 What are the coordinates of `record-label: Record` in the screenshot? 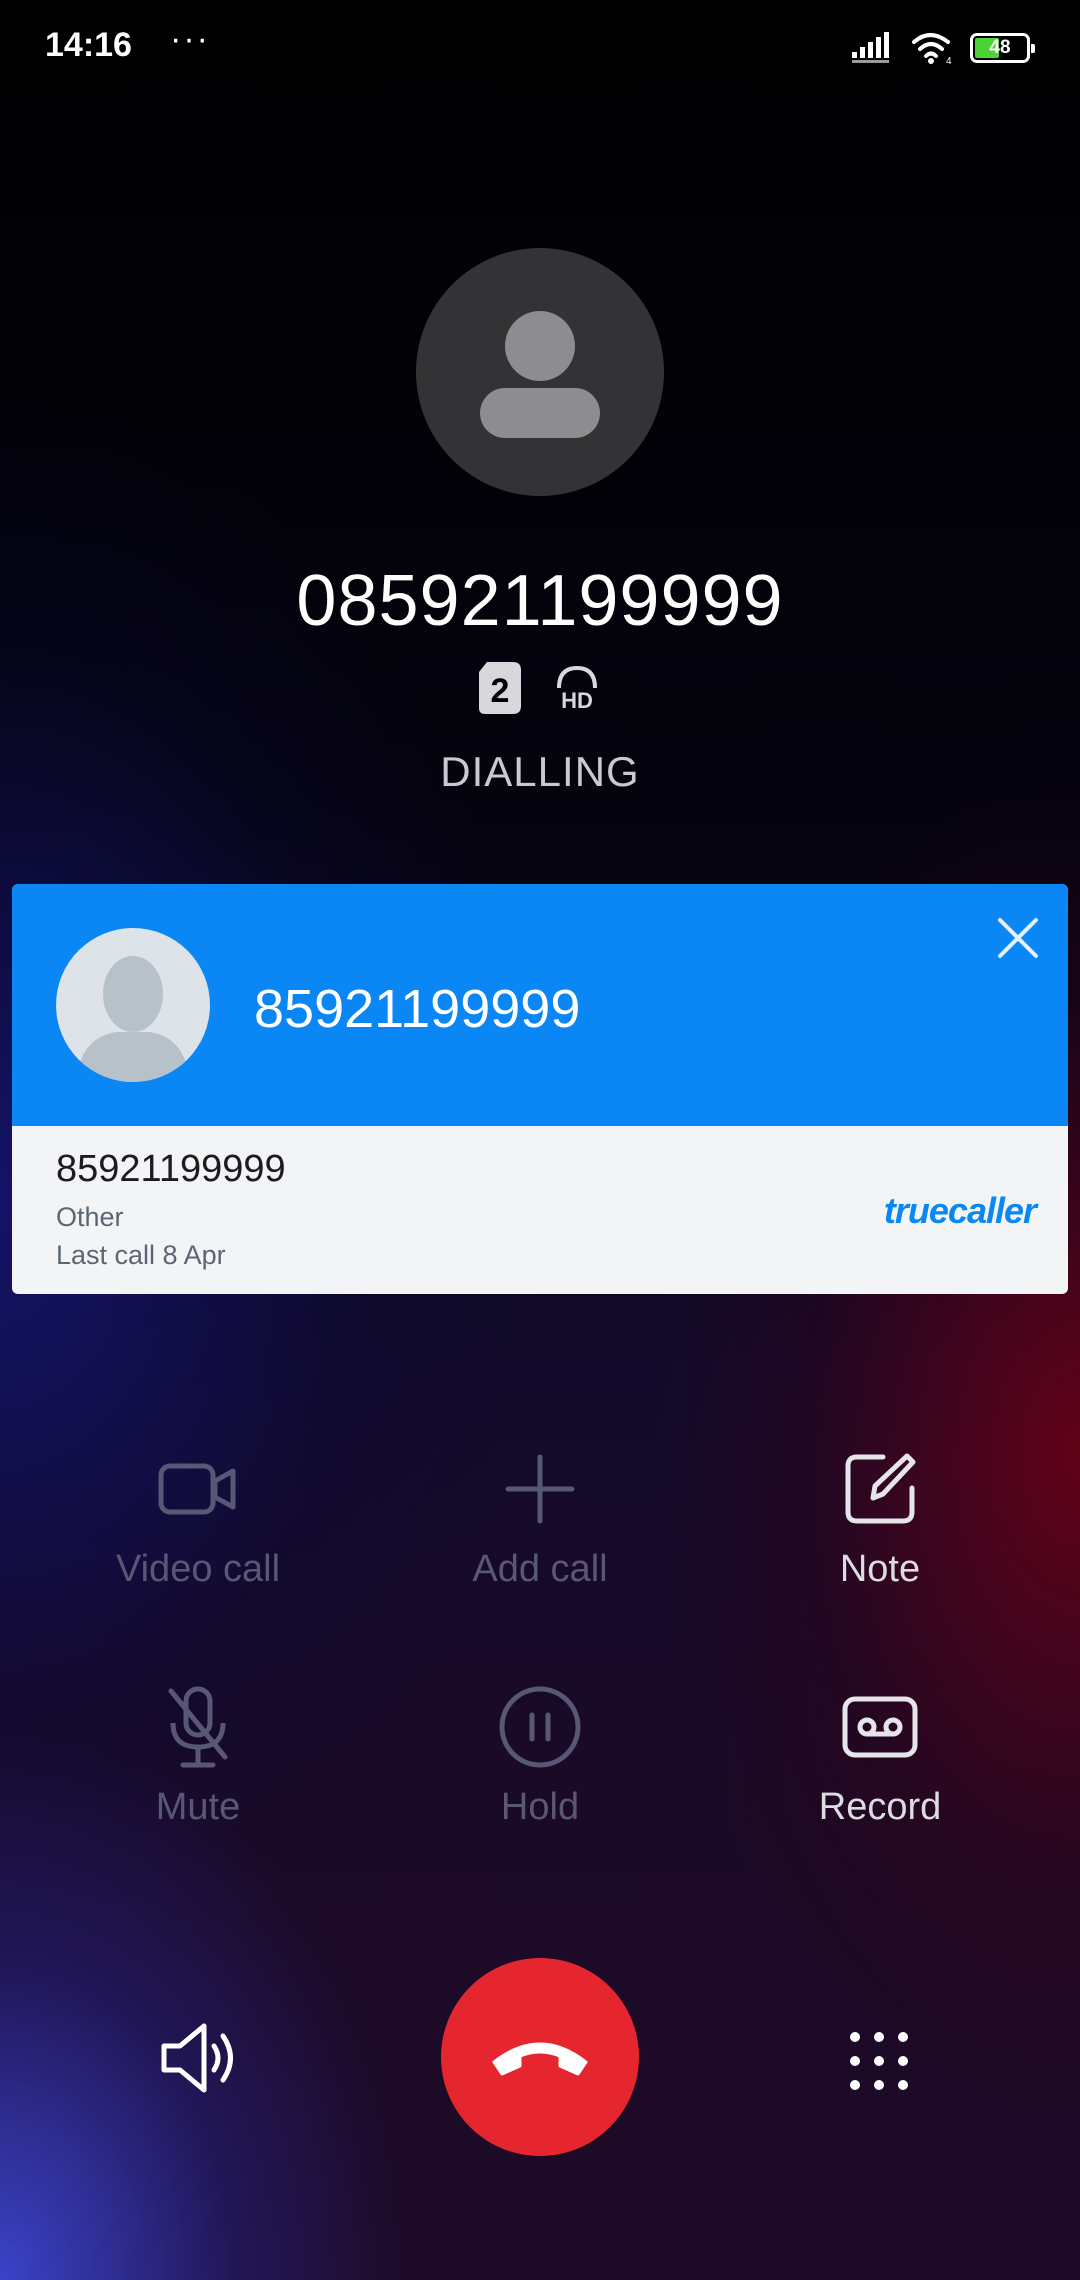 It's located at (880, 1807).